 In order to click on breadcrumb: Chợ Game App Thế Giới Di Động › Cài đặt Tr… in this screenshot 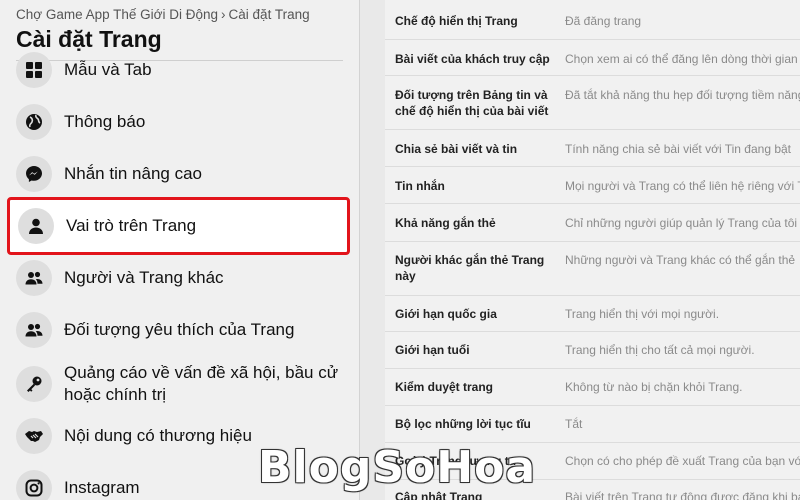, I will do `click(163, 14)`.